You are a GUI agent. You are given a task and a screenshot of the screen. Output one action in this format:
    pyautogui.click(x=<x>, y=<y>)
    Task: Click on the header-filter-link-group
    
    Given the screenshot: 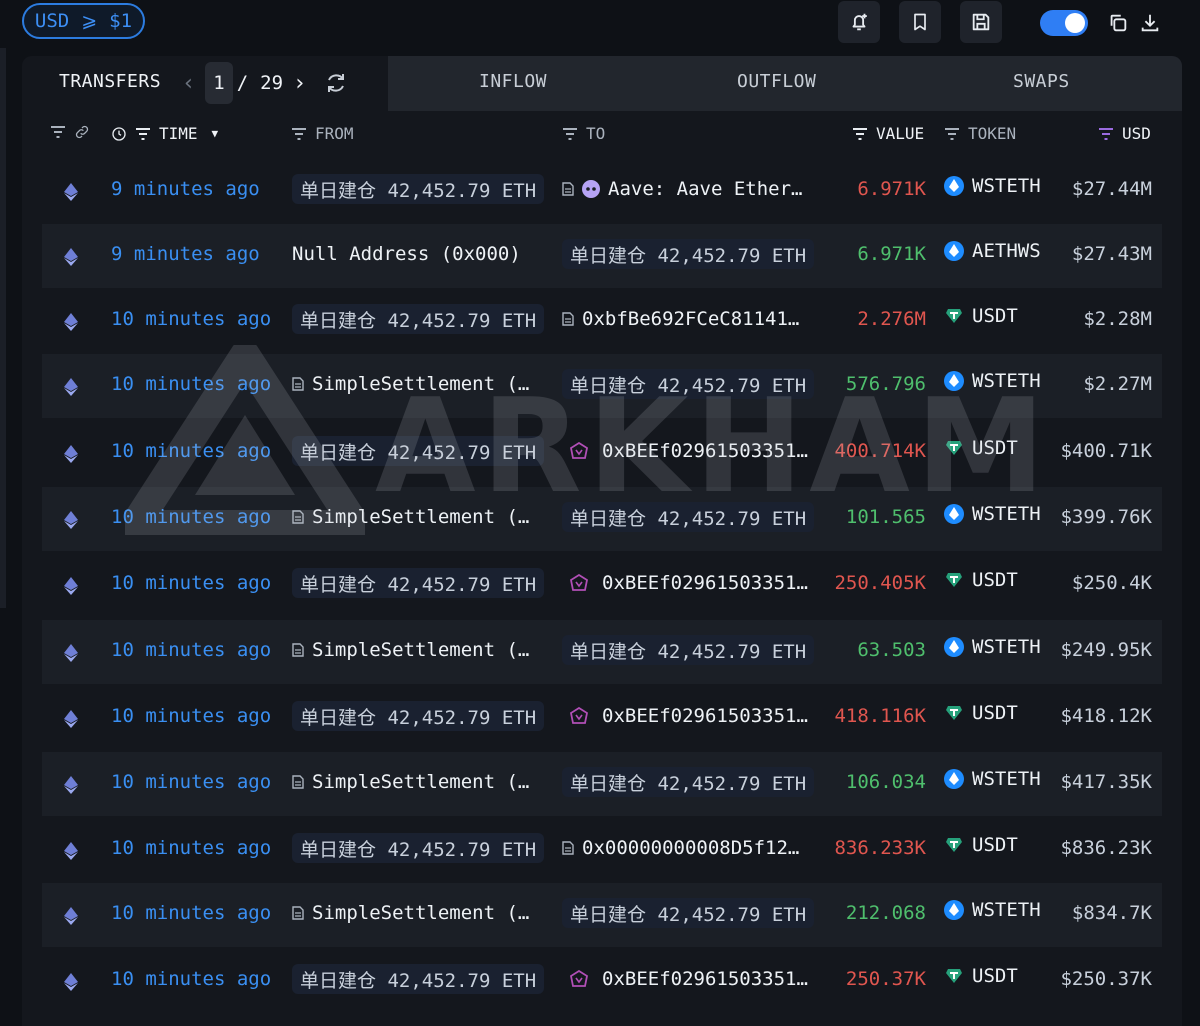 What is the action you would take?
    pyautogui.click(x=70, y=132)
    